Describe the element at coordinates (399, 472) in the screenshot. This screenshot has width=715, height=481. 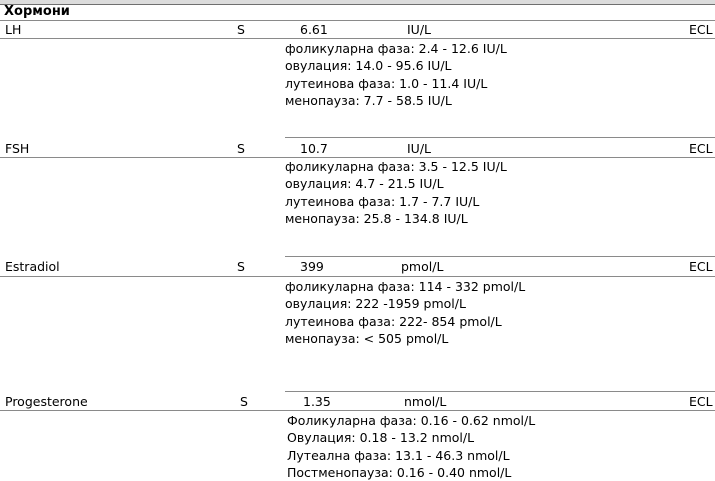
I see `reference-line: Постменопауза: 0.16 - 0.40 nmol/L` at that location.